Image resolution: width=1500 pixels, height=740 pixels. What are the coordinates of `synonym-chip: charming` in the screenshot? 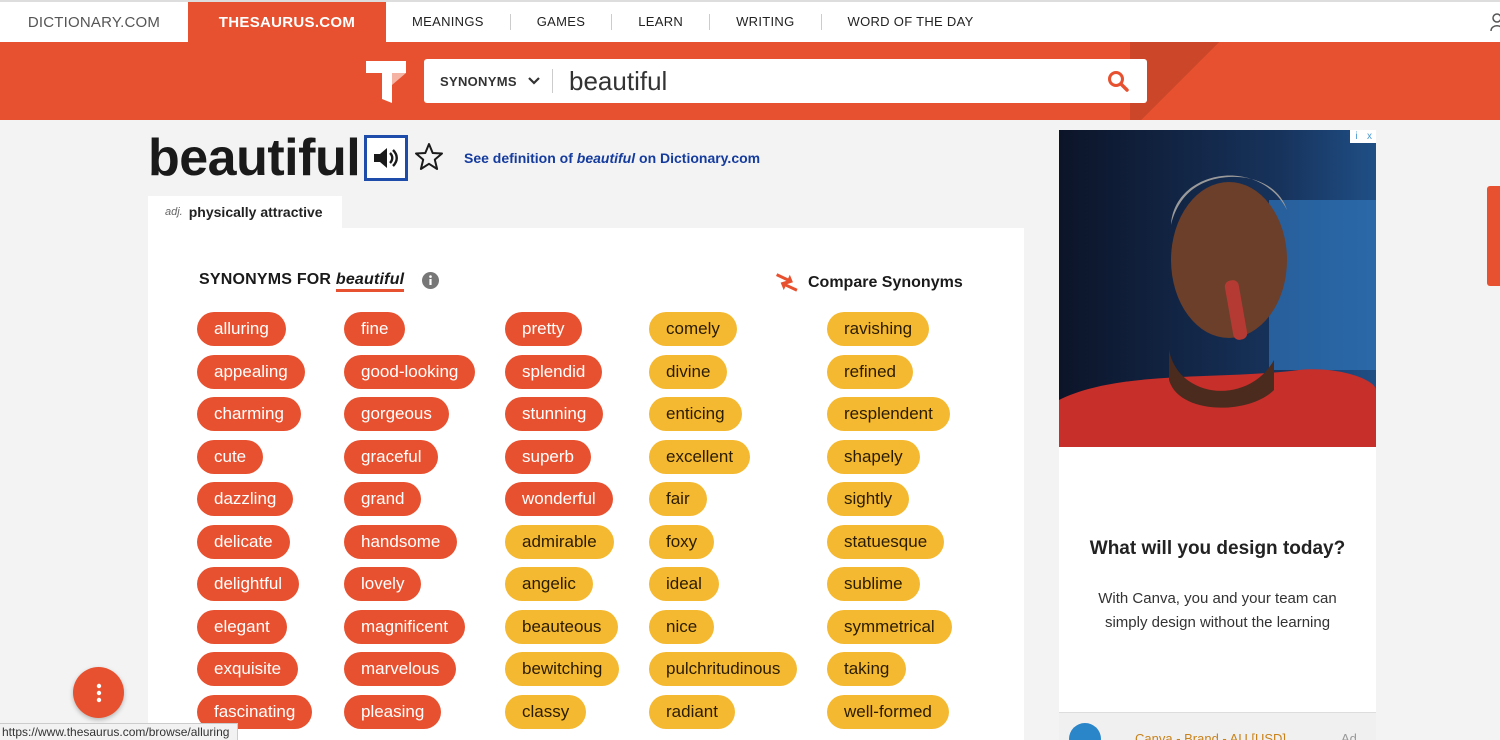 It's located at (249, 414).